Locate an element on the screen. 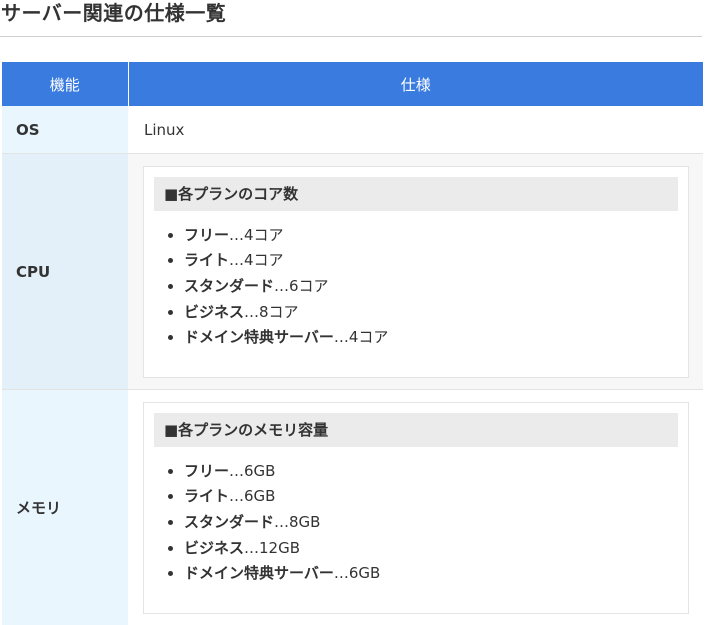  plan-value: …12GB is located at coordinates (272, 548).